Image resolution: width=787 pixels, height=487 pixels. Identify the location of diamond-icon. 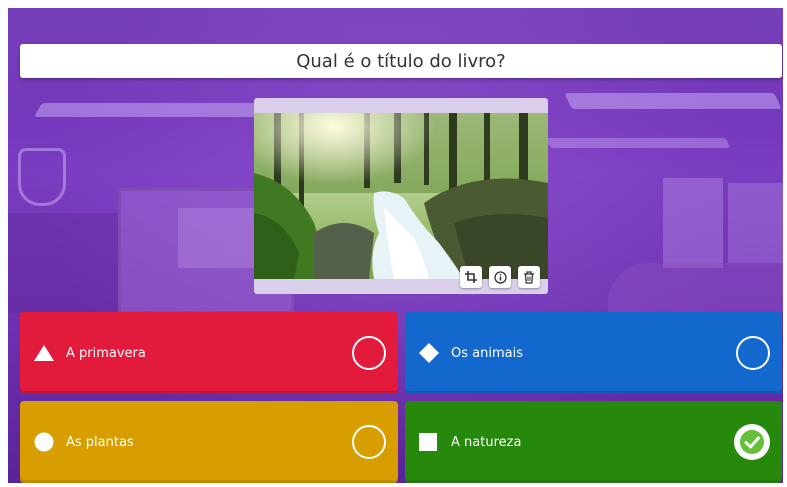
(429, 353).